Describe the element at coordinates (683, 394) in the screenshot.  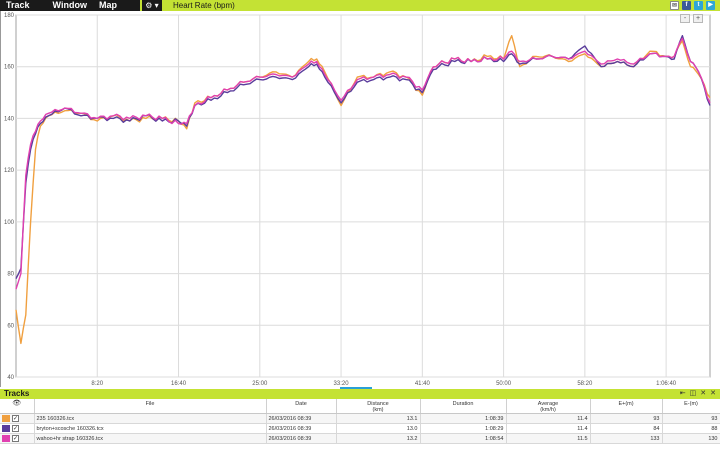
I see `dock-left-icon: ⇤` at that location.